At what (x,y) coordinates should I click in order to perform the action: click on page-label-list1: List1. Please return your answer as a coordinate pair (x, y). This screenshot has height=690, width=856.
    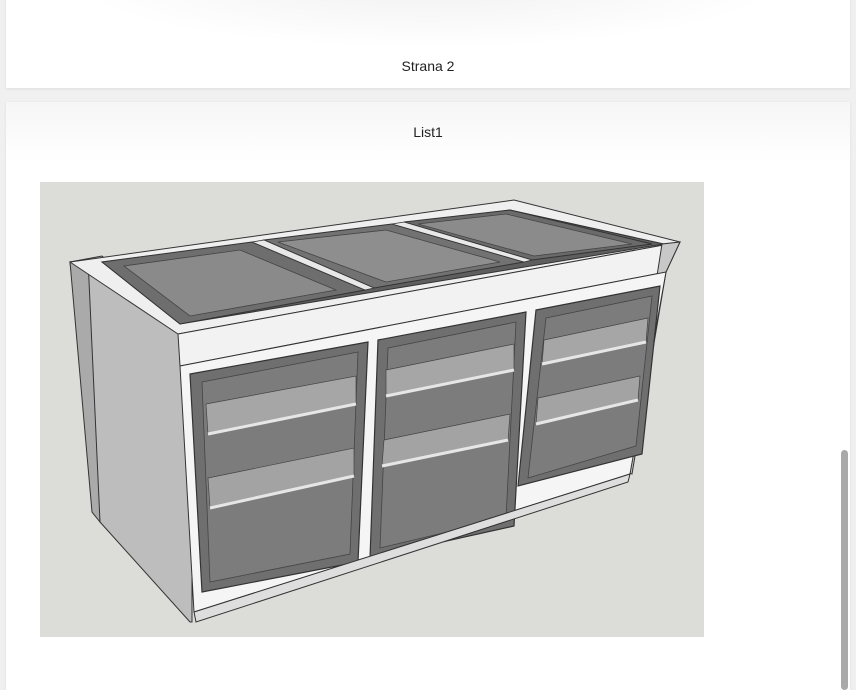
    Looking at the image, I should click on (428, 132).